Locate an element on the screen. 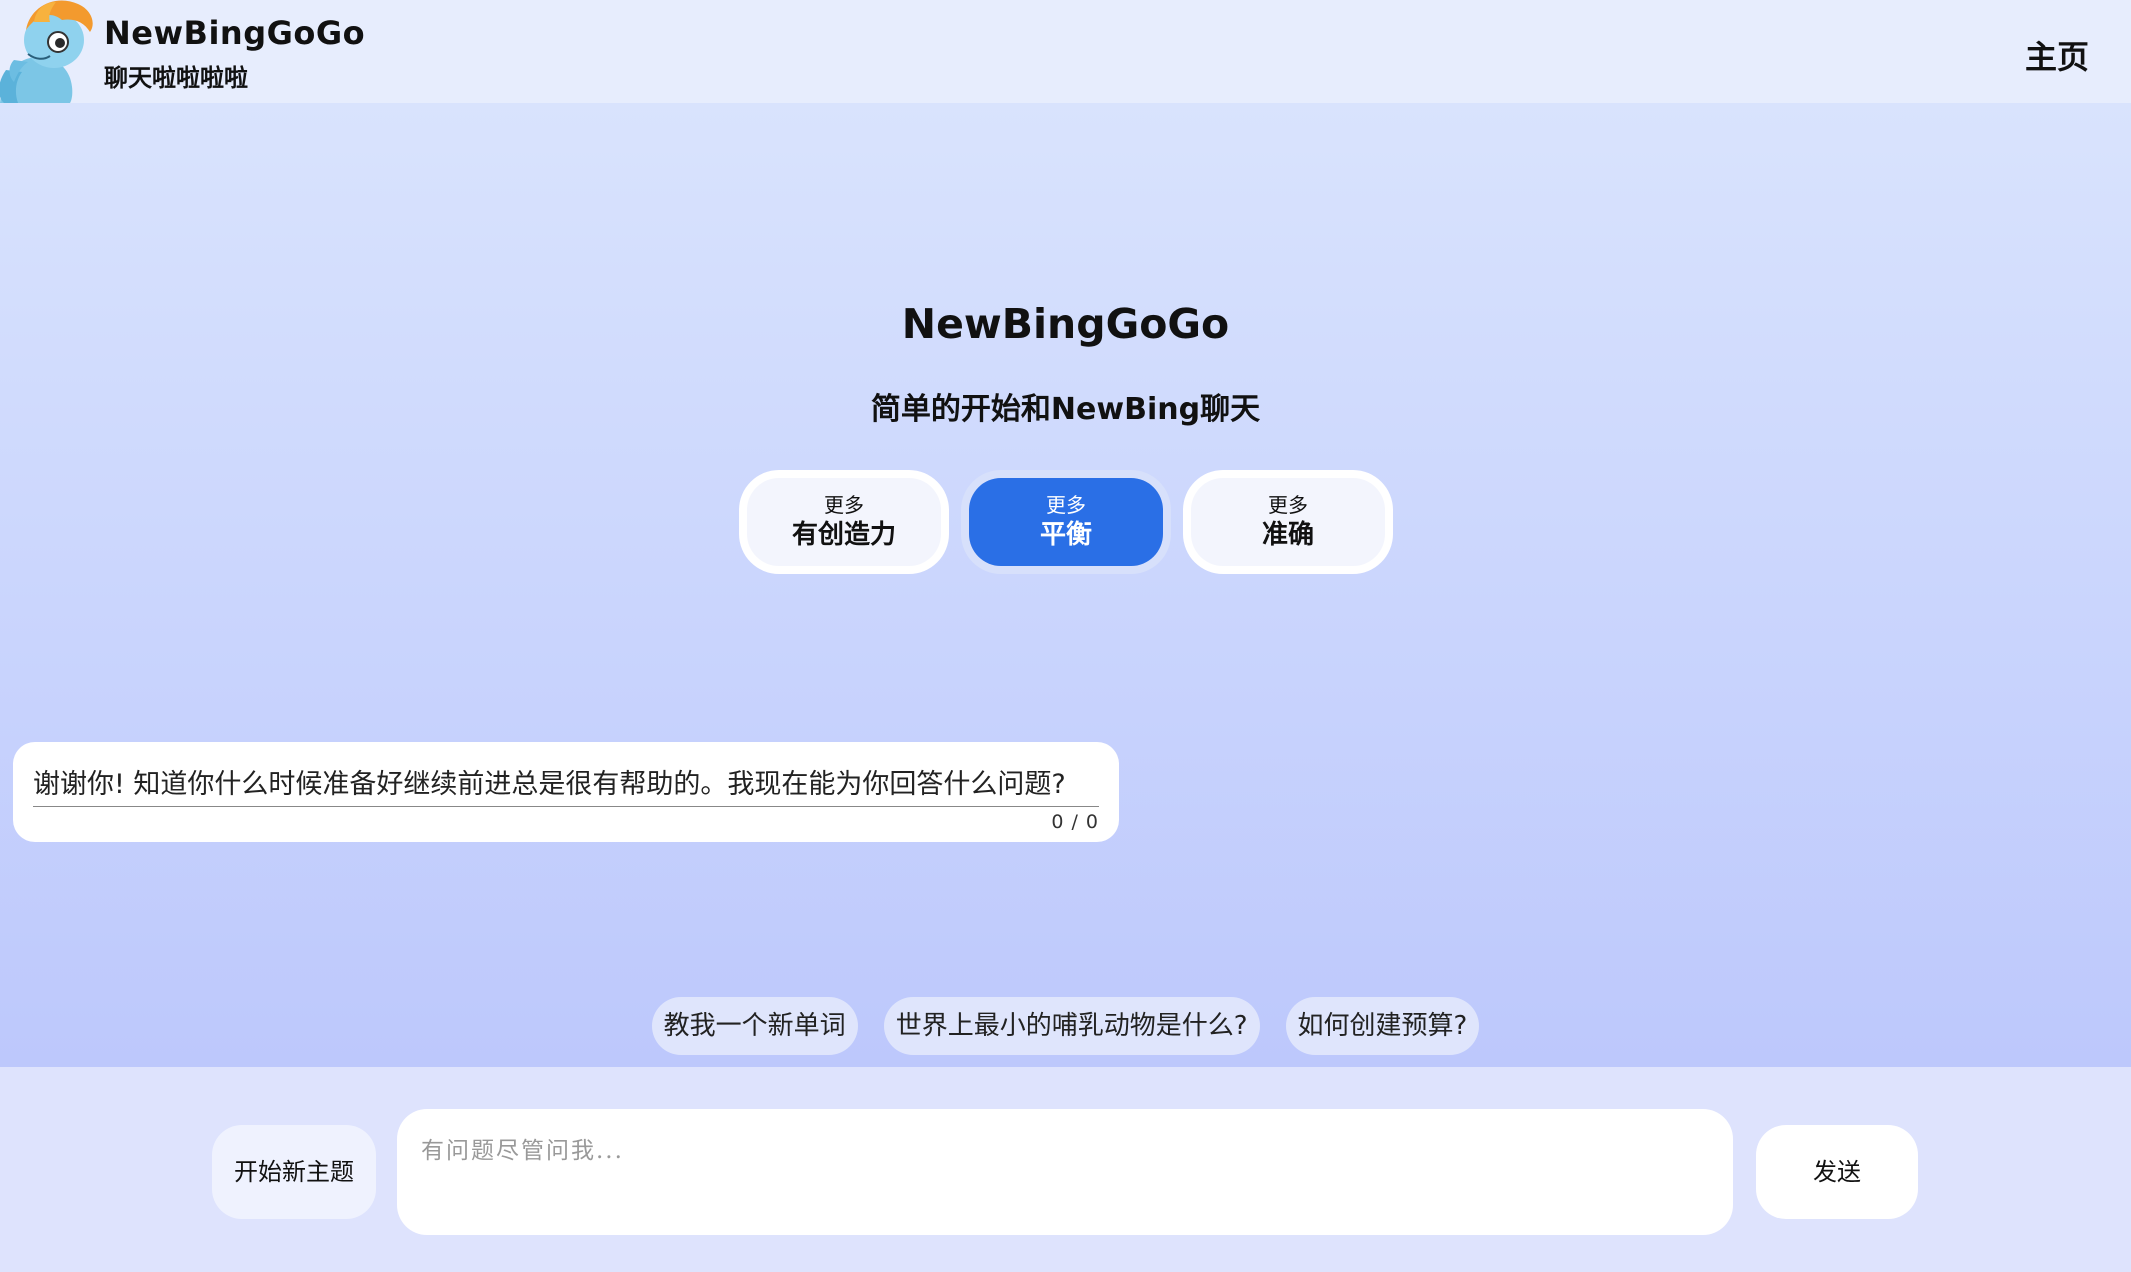  tone-label: 有创造力 is located at coordinates (843, 535).